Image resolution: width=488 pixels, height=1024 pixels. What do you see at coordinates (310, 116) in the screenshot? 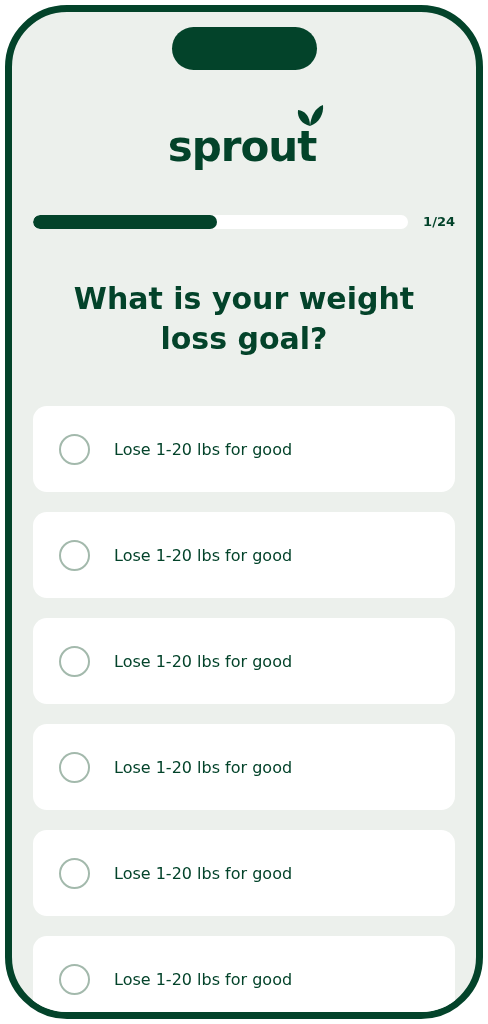
I see `leaf-icon` at bounding box center [310, 116].